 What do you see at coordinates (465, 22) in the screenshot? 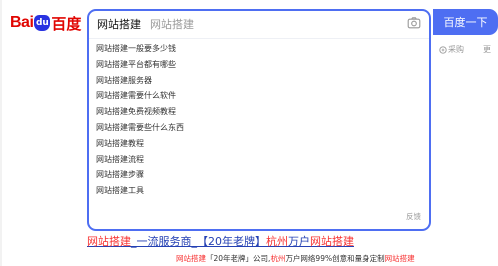
I see `search-button: 百度一下` at bounding box center [465, 22].